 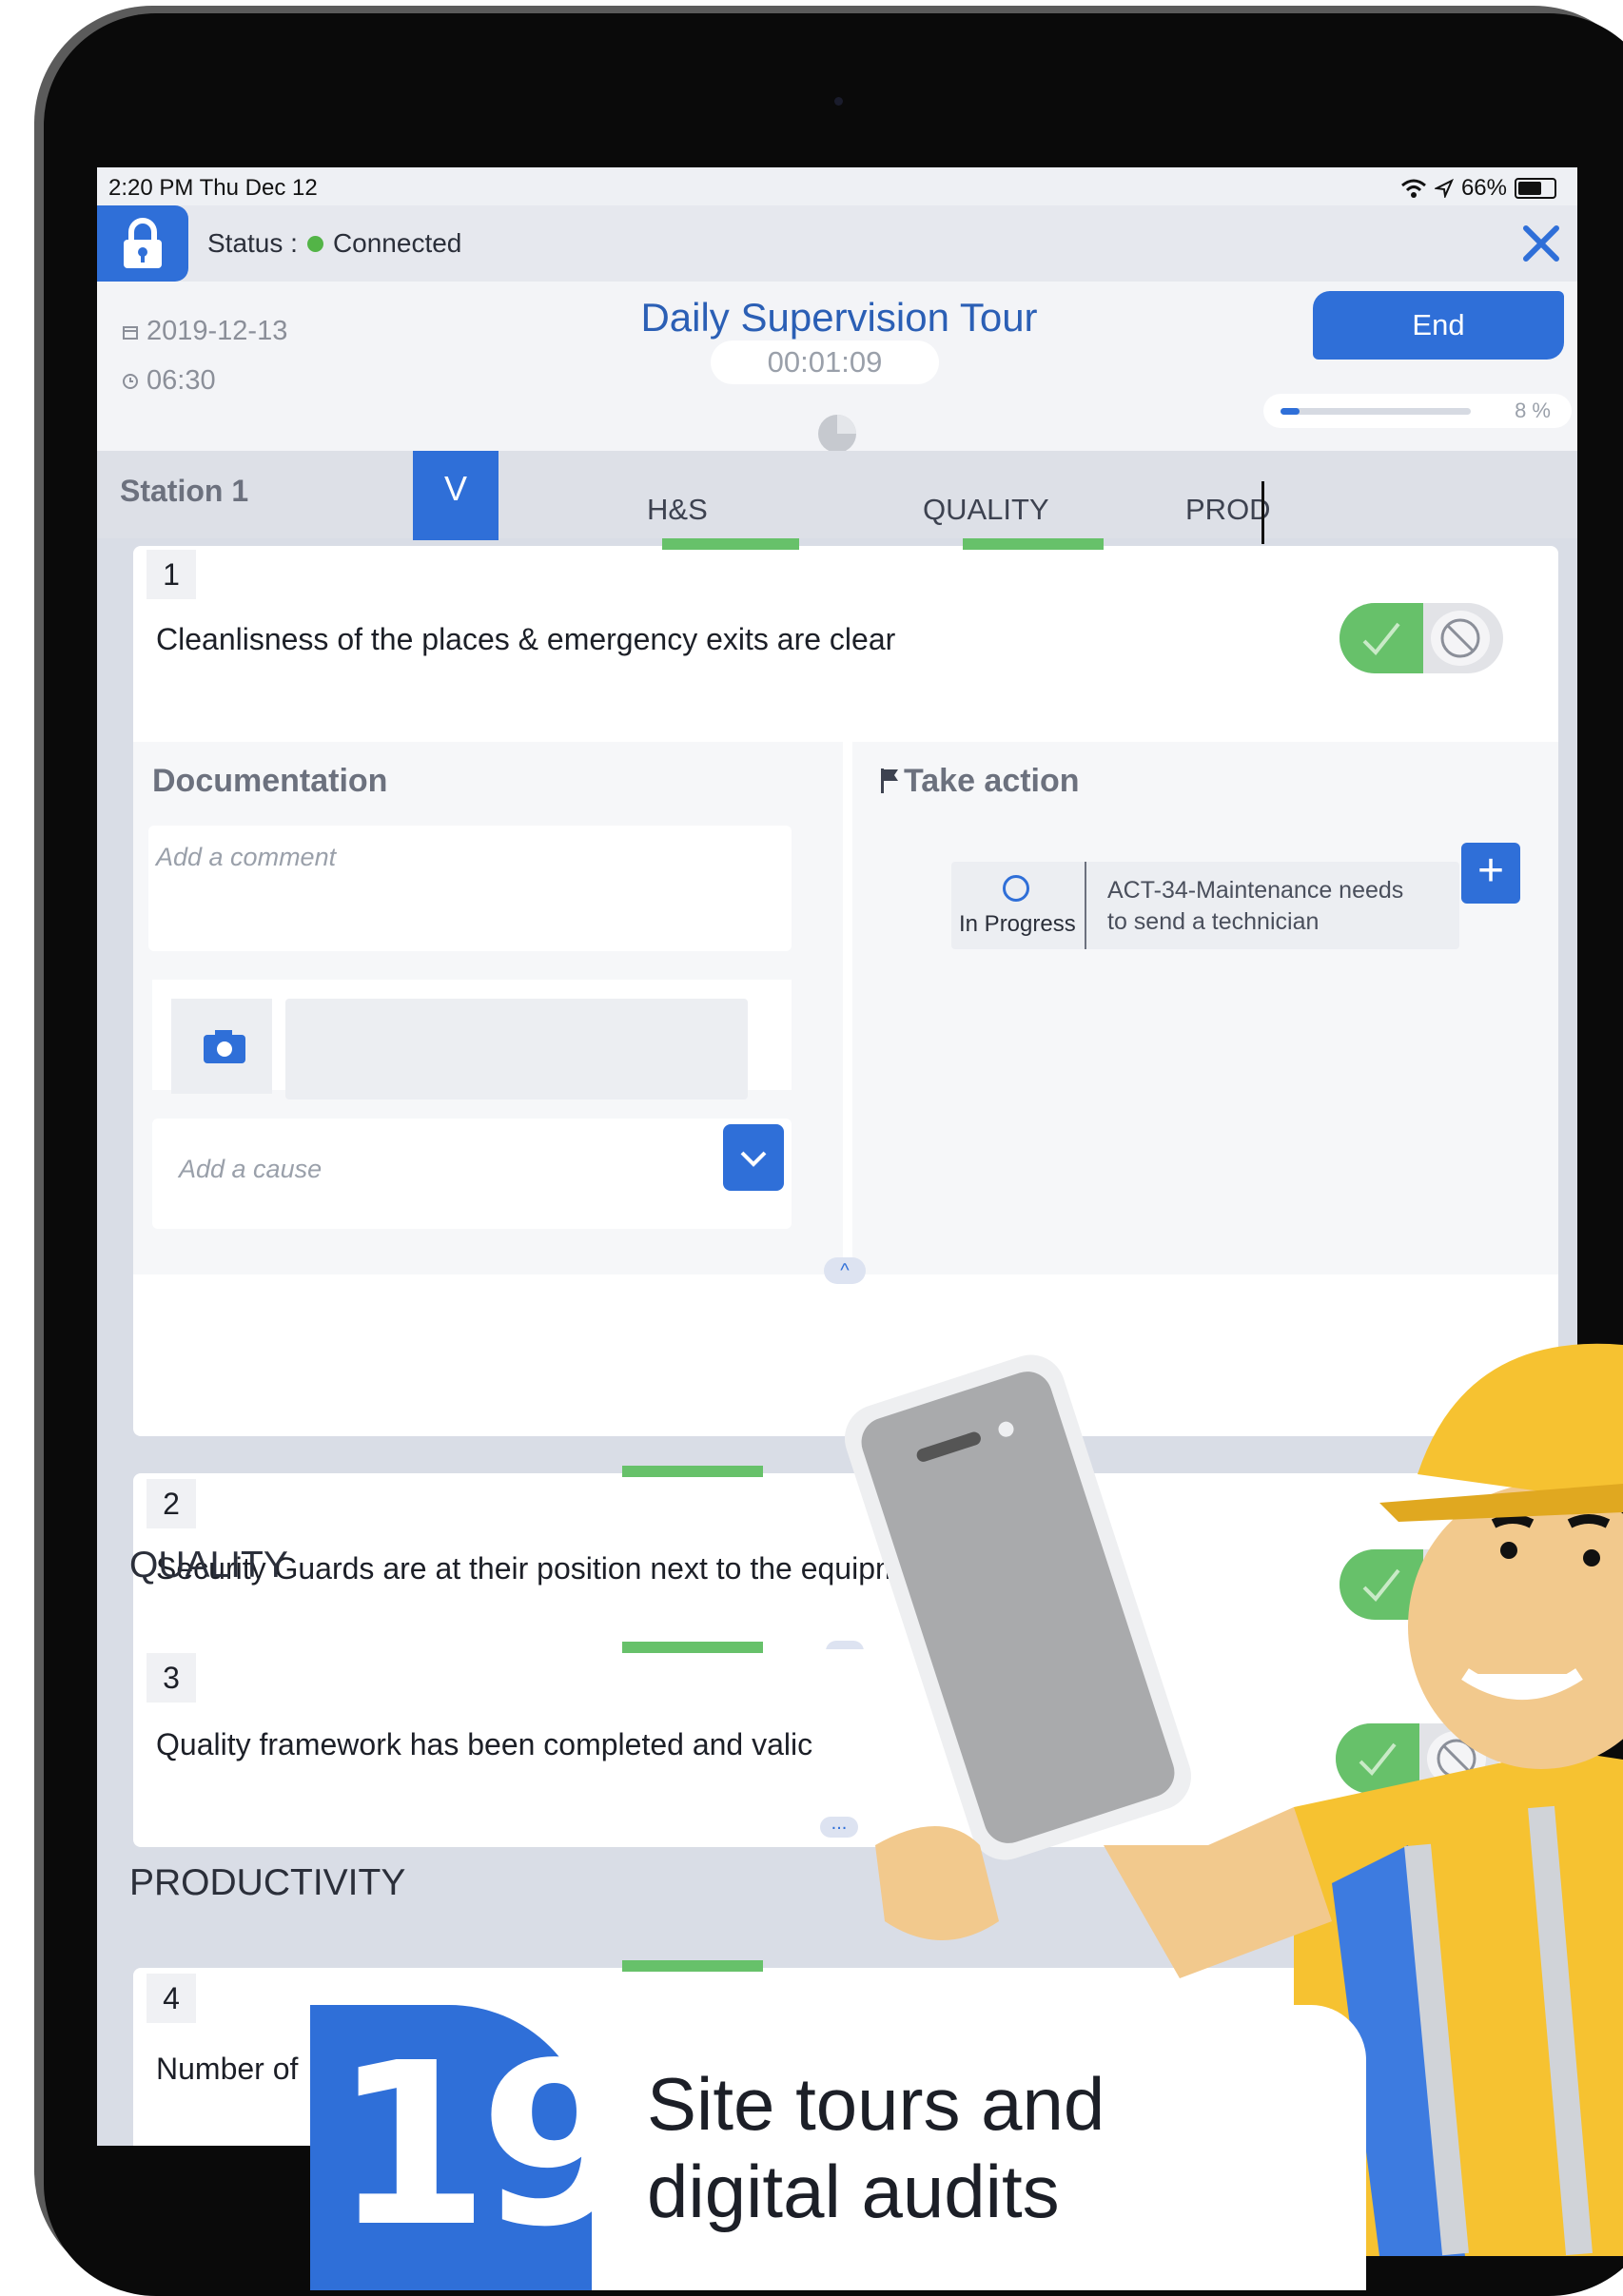 I want to click on action-line-2: to send a technician, so click(x=1213, y=922).